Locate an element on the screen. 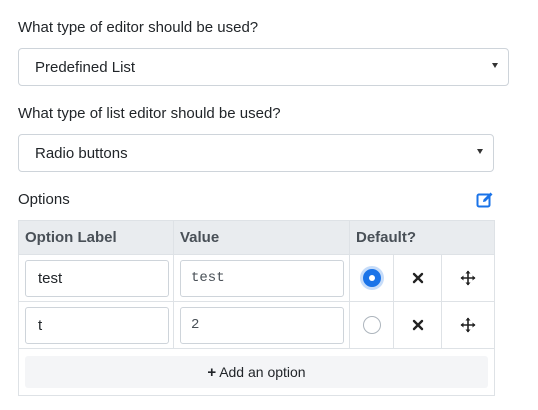 The width and height of the screenshot is (538, 410). add-option-button: + Add an option is located at coordinates (257, 372).